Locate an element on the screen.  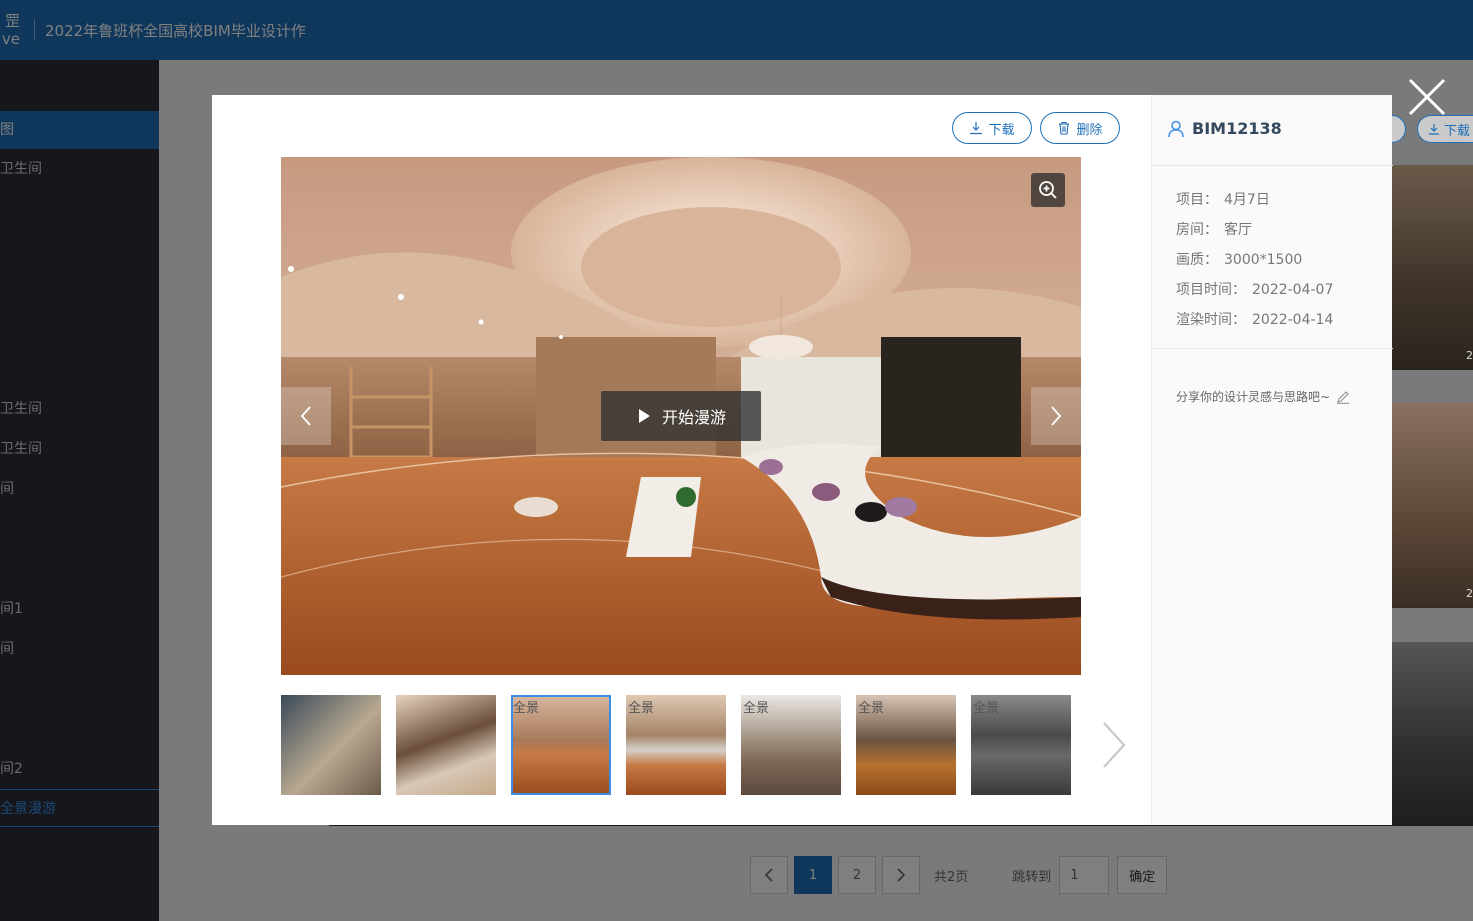
chevron-left-icon is located at coordinates (305, 416).